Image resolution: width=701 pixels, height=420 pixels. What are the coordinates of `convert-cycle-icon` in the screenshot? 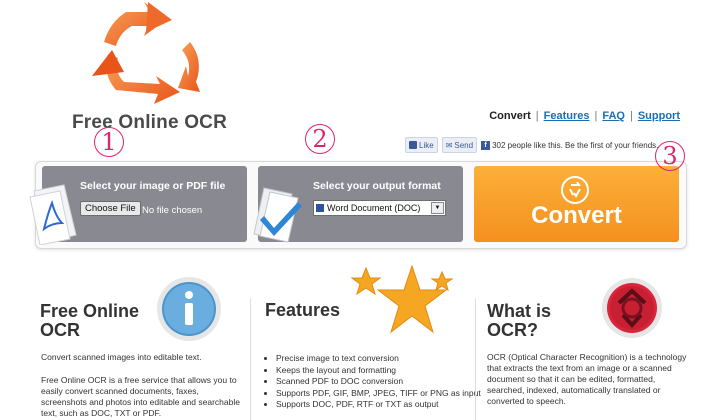 It's located at (575, 190).